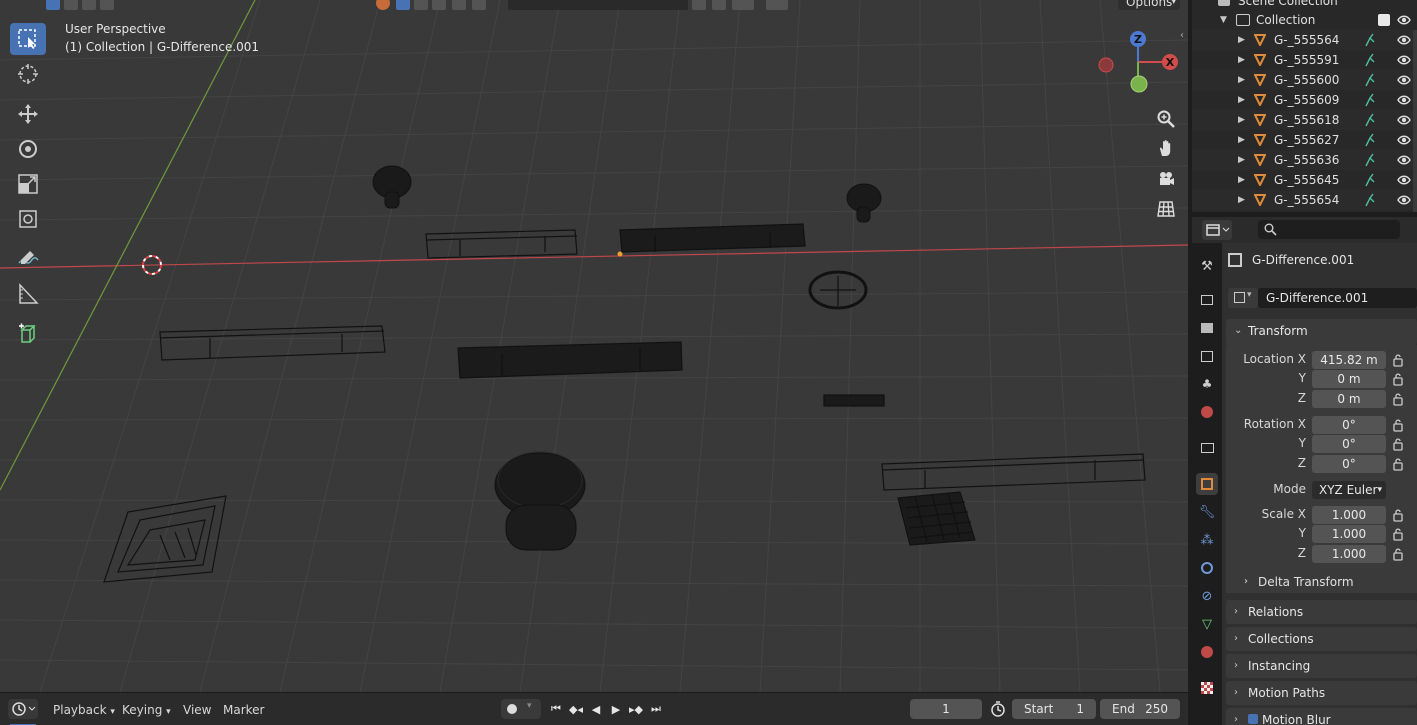 The width and height of the screenshot is (1417, 725). Describe the element at coordinates (421, 5) in the screenshot. I see `material-shading-icon` at that location.